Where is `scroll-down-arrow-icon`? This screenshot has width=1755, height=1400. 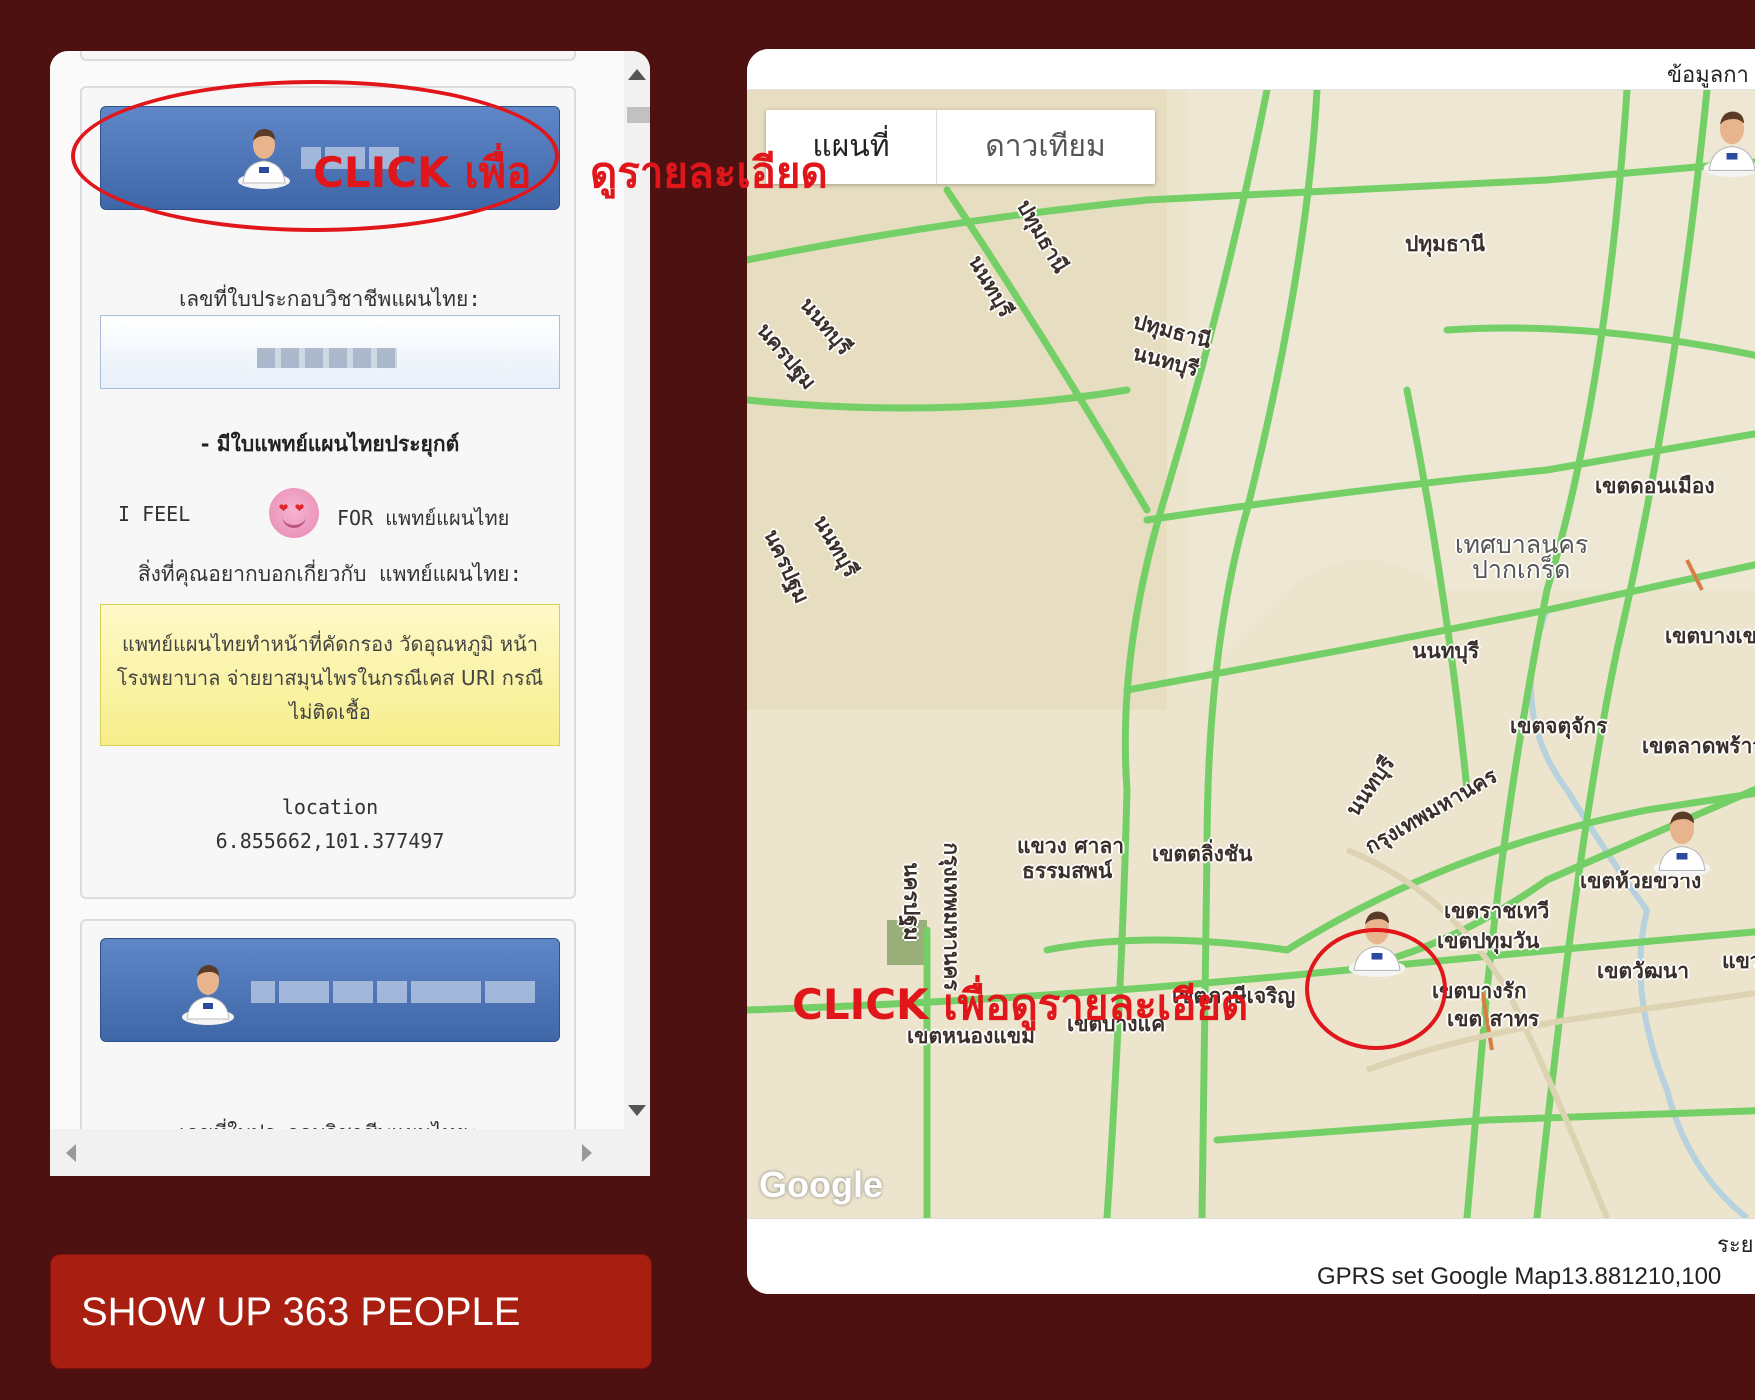
scroll-down-arrow-icon is located at coordinates (637, 1110).